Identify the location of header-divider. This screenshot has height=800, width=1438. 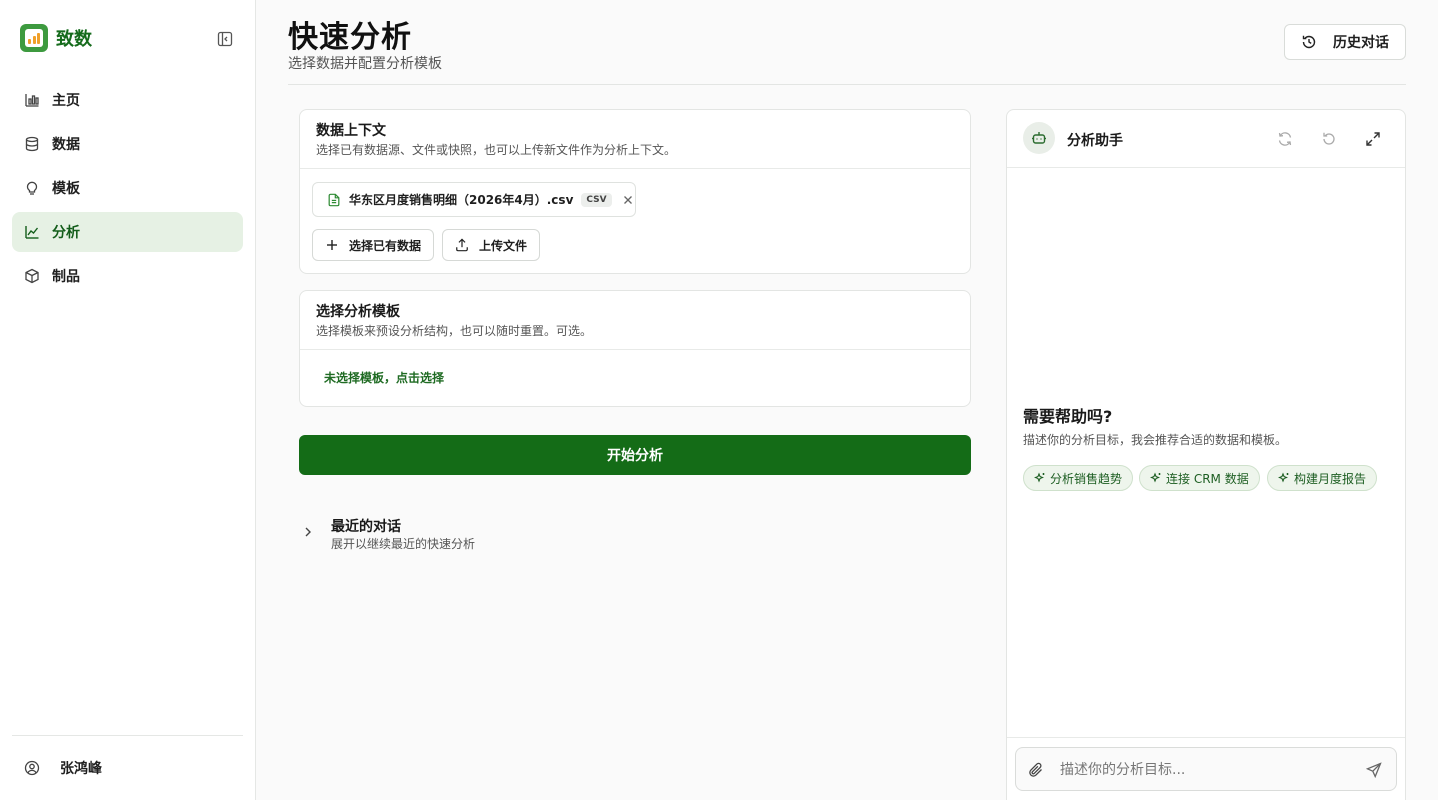
(847, 84).